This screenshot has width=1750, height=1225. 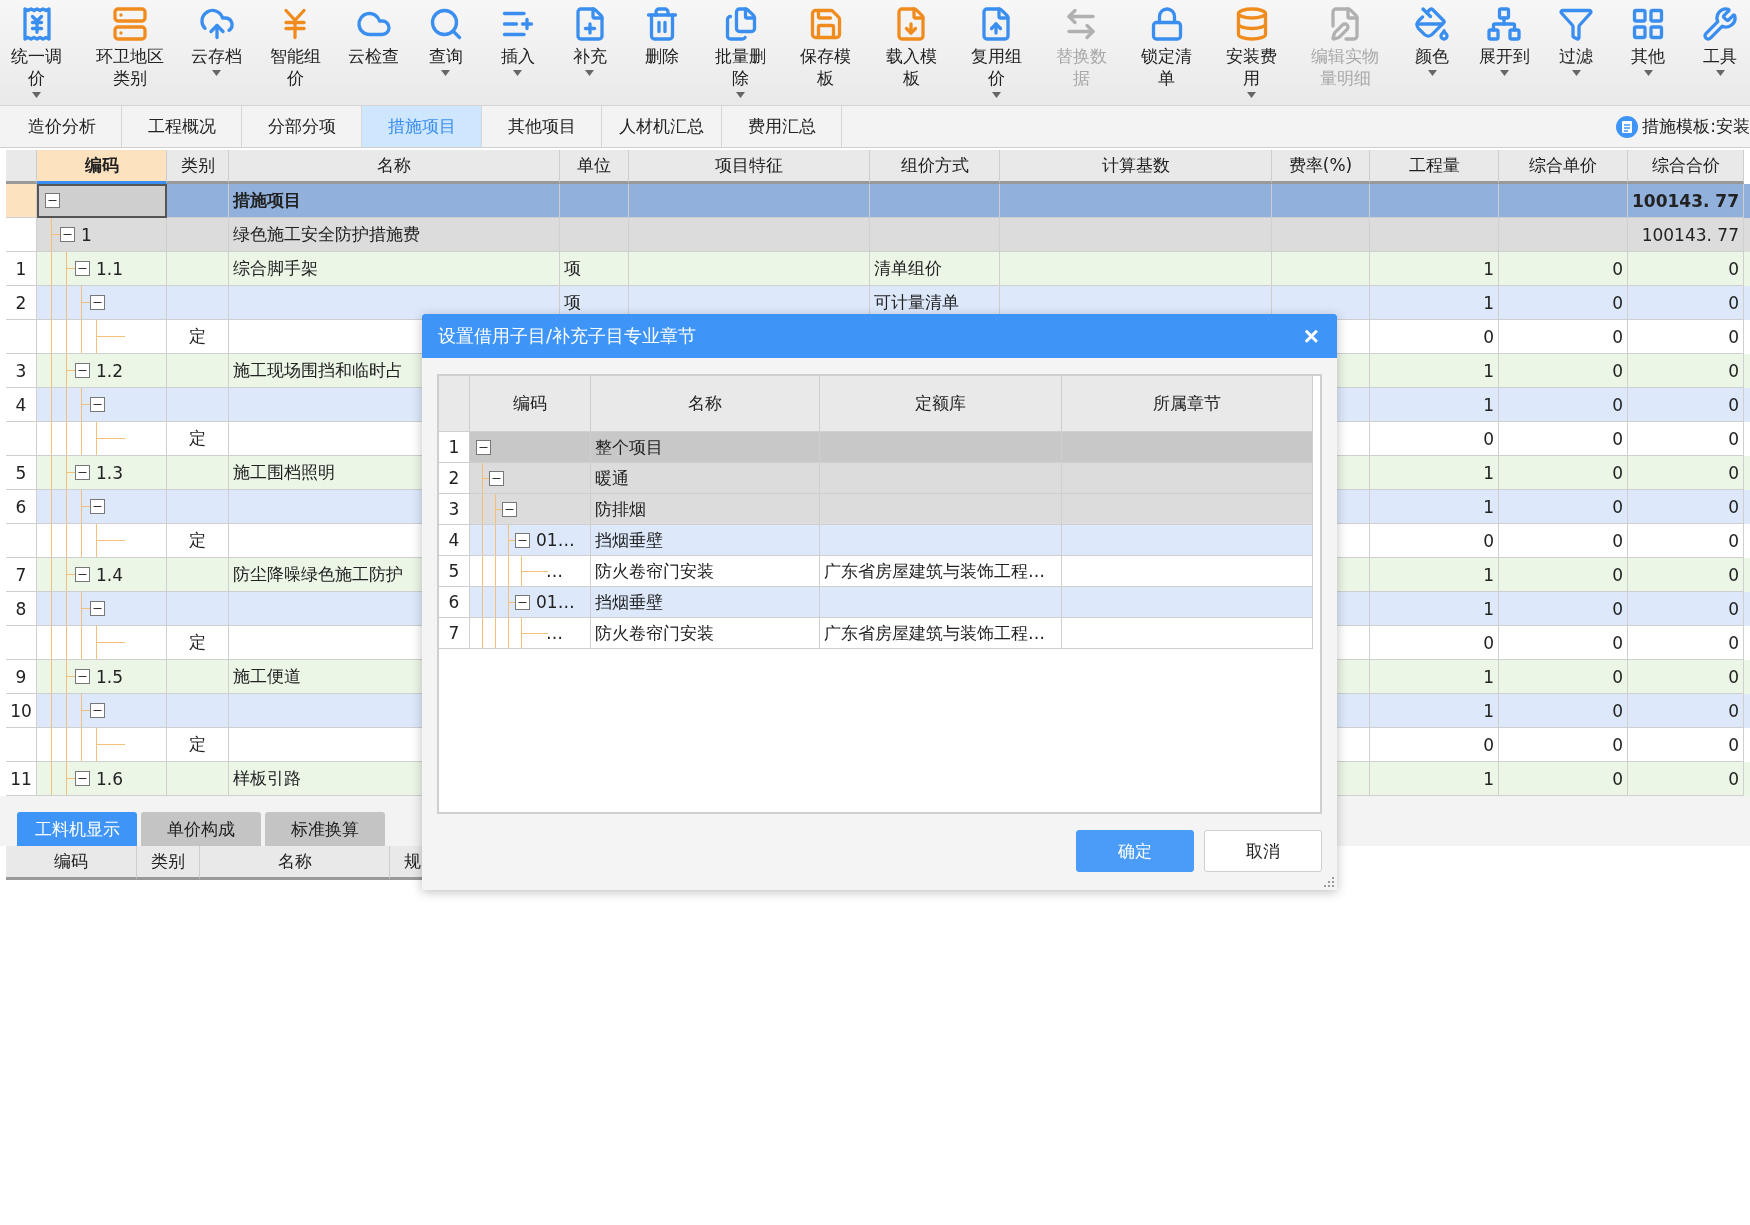 I want to click on table-cell: 整个项目, so click(x=705, y=447).